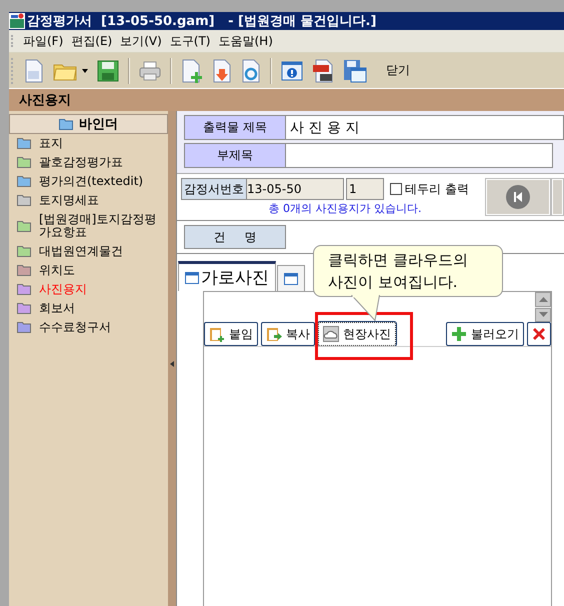 This screenshot has height=606, width=564. I want to click on field-label: 출력물 제목, so click(235, 127).